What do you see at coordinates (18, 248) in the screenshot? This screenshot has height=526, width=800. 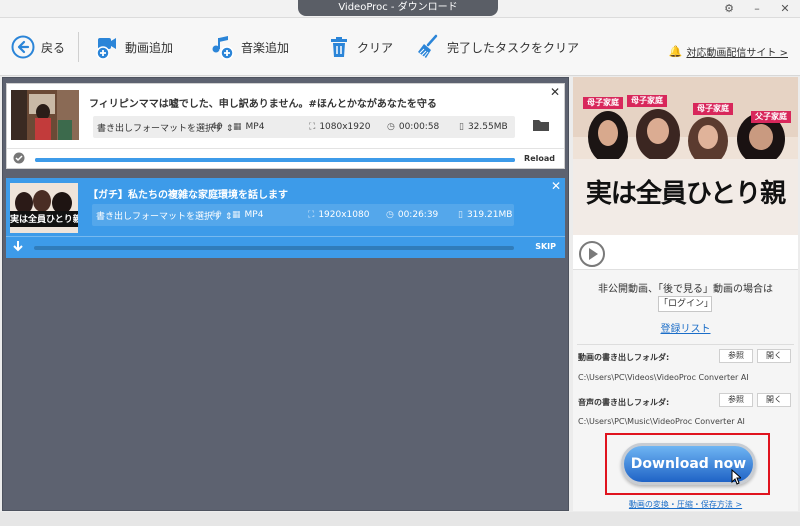 I see `download-arrow-icon` at bounding box center [18, 248].